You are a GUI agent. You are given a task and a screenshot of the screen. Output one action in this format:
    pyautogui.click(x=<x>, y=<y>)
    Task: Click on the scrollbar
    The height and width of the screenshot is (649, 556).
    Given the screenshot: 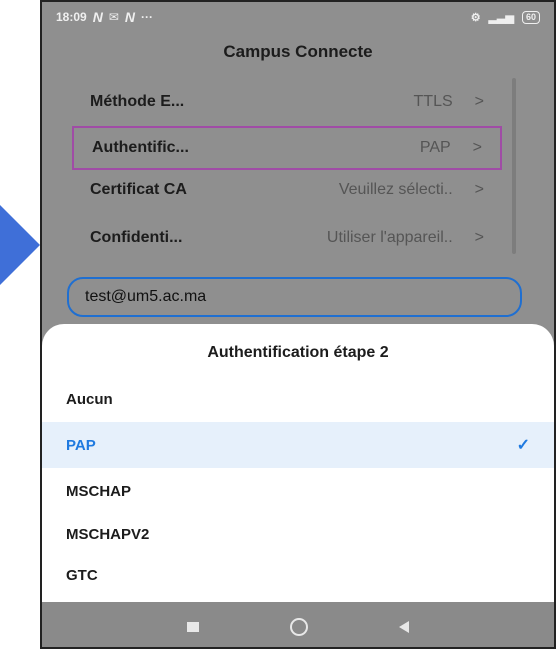 What is the action you would take?
    pyautogui.click(x=514, y=166)
    